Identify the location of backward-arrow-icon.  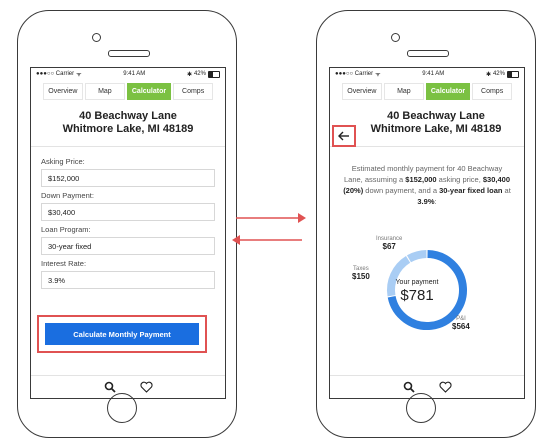
(267, 240).